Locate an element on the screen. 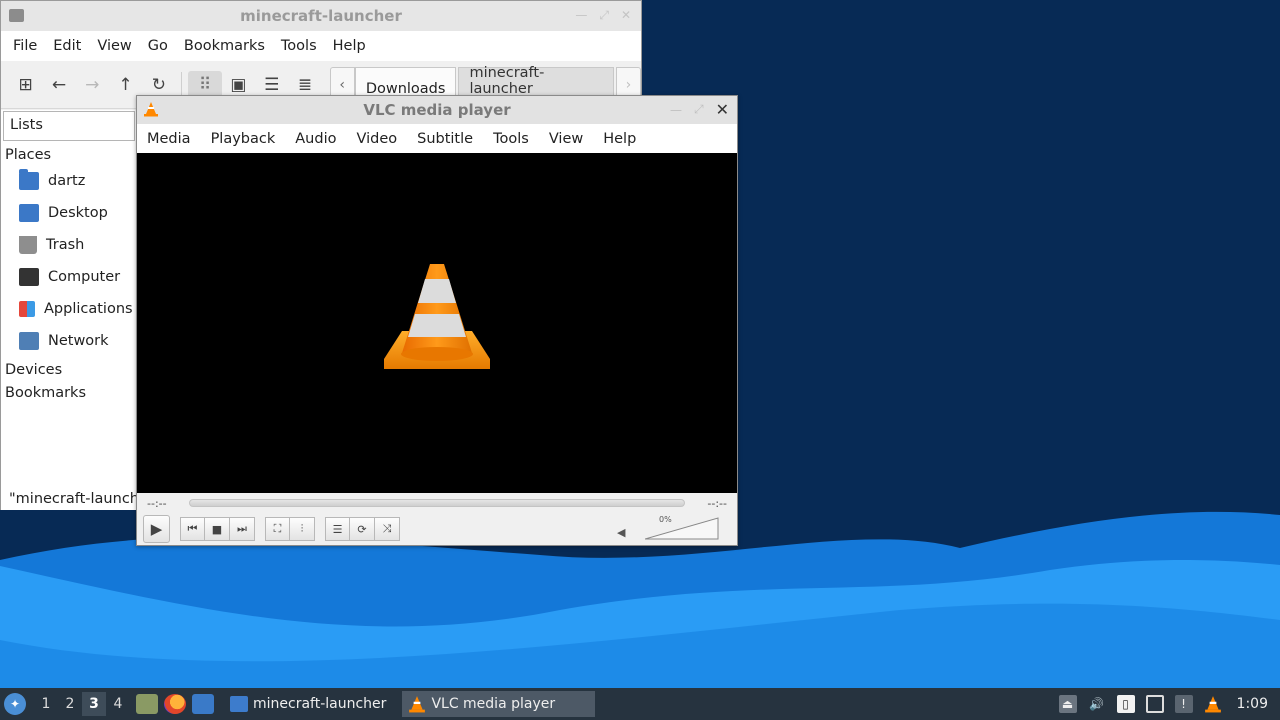  clipboard-icon: ▯ is located at coordinates (1125, 704).